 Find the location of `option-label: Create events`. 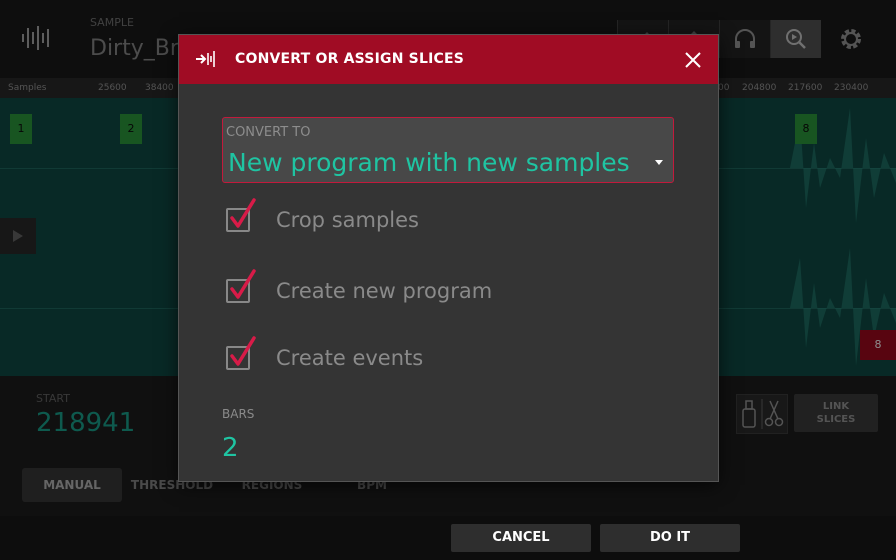

option-label: Create events is located at coordinates (350, 358).